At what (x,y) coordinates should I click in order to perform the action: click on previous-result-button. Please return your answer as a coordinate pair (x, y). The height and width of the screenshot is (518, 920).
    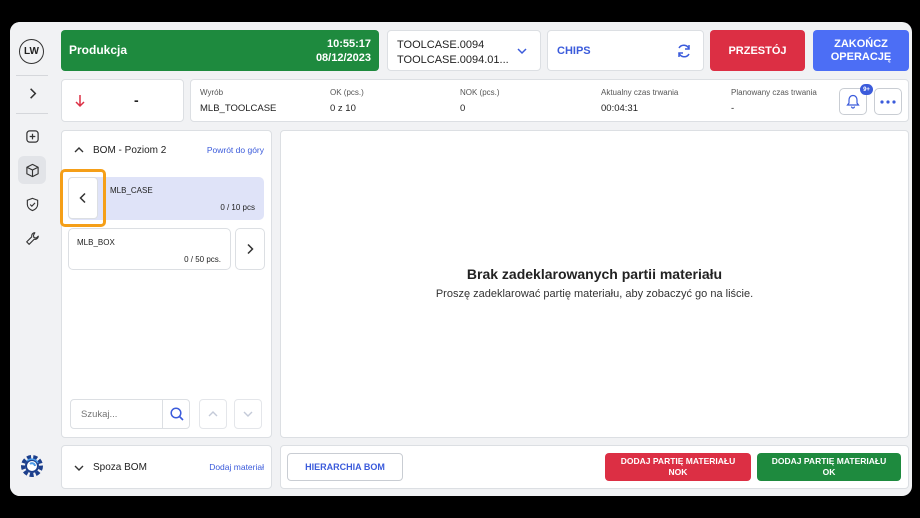
    Looking at the image, I should click on (213, 414).